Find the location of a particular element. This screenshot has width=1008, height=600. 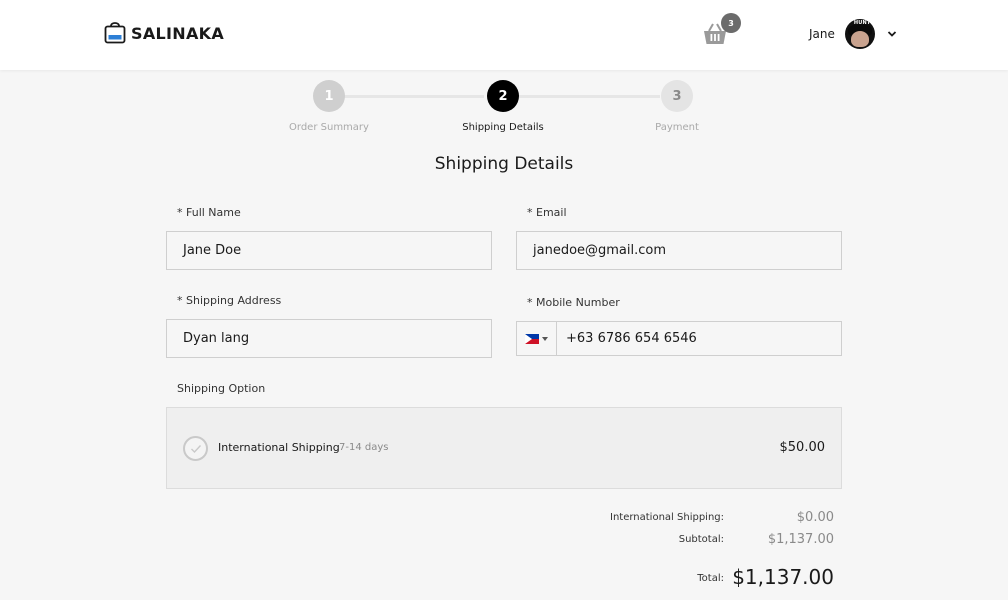

step-label: Shipping Details is located at coordinates (503, 127).